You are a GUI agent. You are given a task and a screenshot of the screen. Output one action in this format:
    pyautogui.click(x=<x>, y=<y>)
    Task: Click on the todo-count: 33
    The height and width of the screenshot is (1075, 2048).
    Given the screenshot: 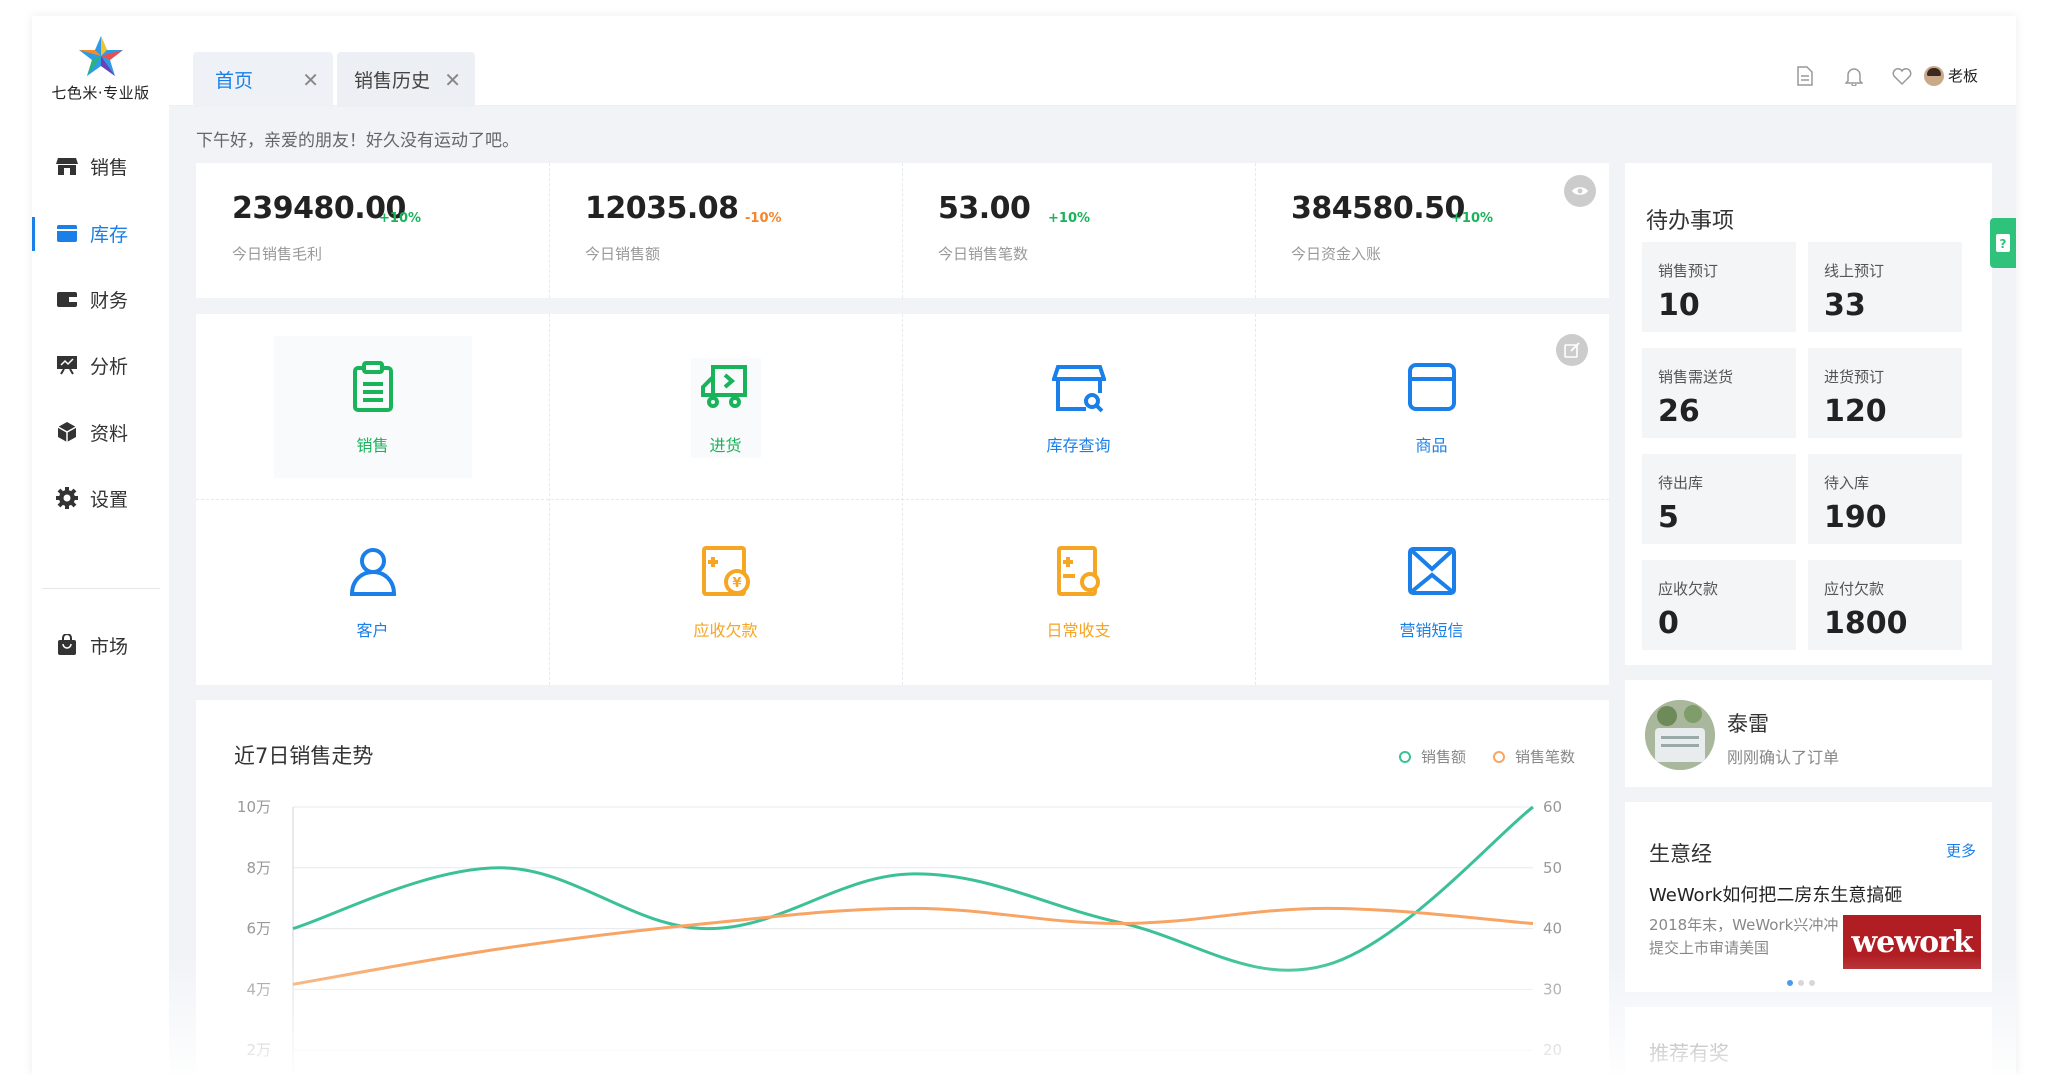 What is the action you would take?
    pyautogui.click(x=1845, y=305)
    